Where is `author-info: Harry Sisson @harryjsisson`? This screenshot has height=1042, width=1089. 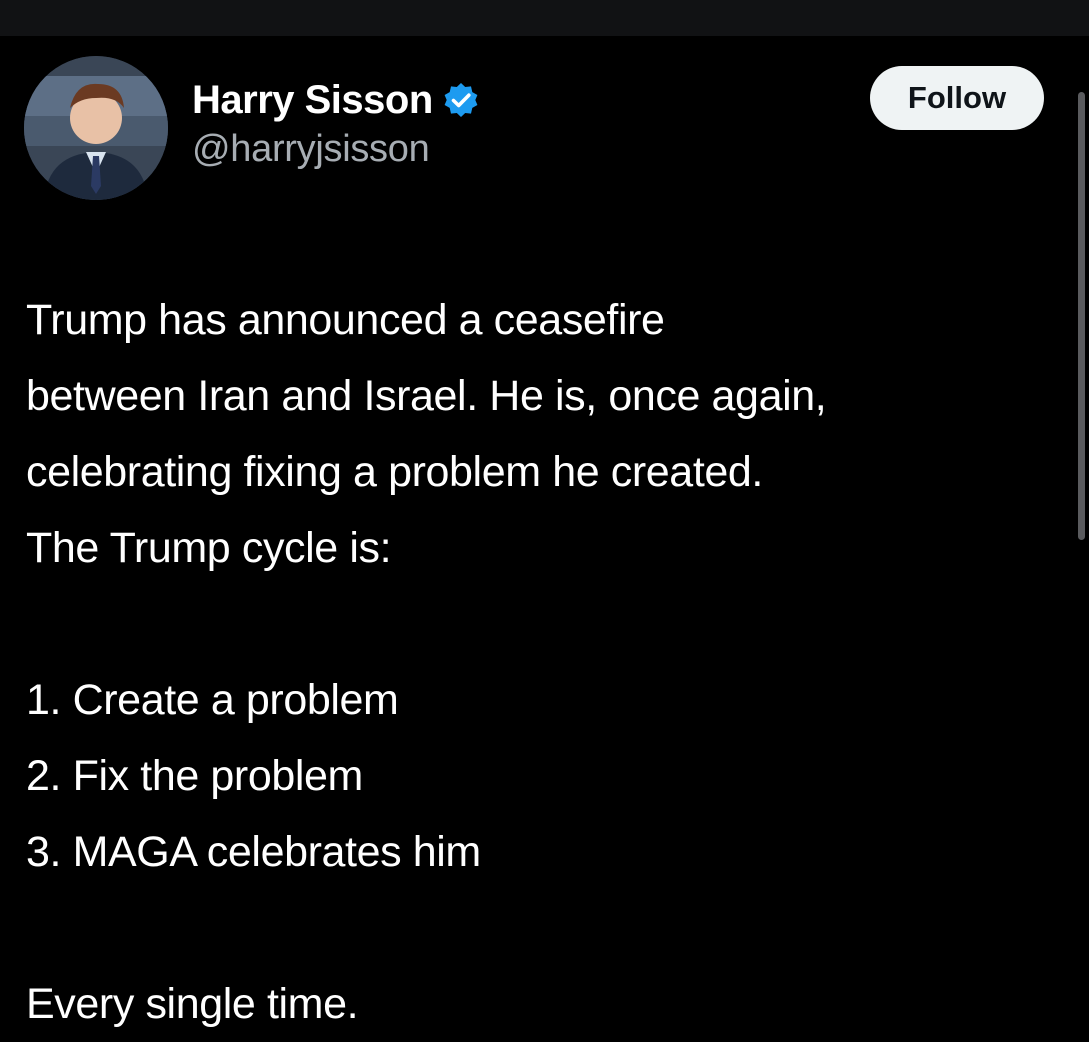 author-info: Harry Sisson @harryjsisson is located at coordinates (335, 122).